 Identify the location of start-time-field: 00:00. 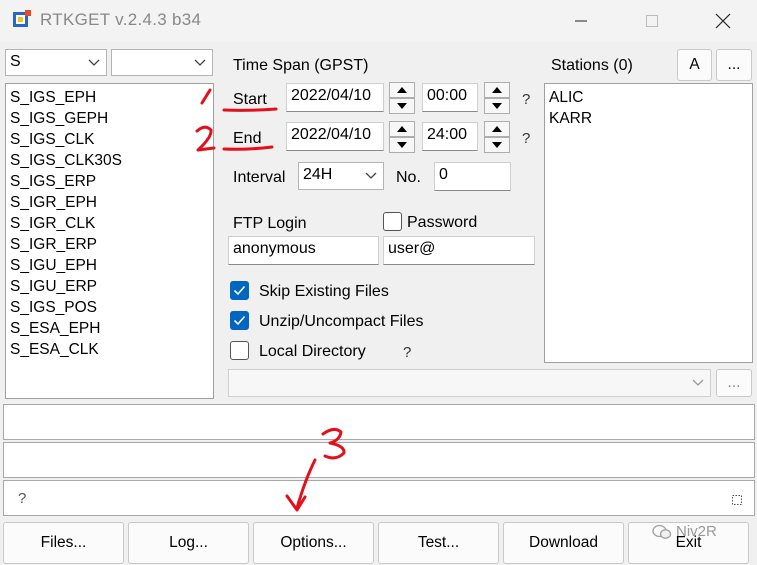
(450, 97).